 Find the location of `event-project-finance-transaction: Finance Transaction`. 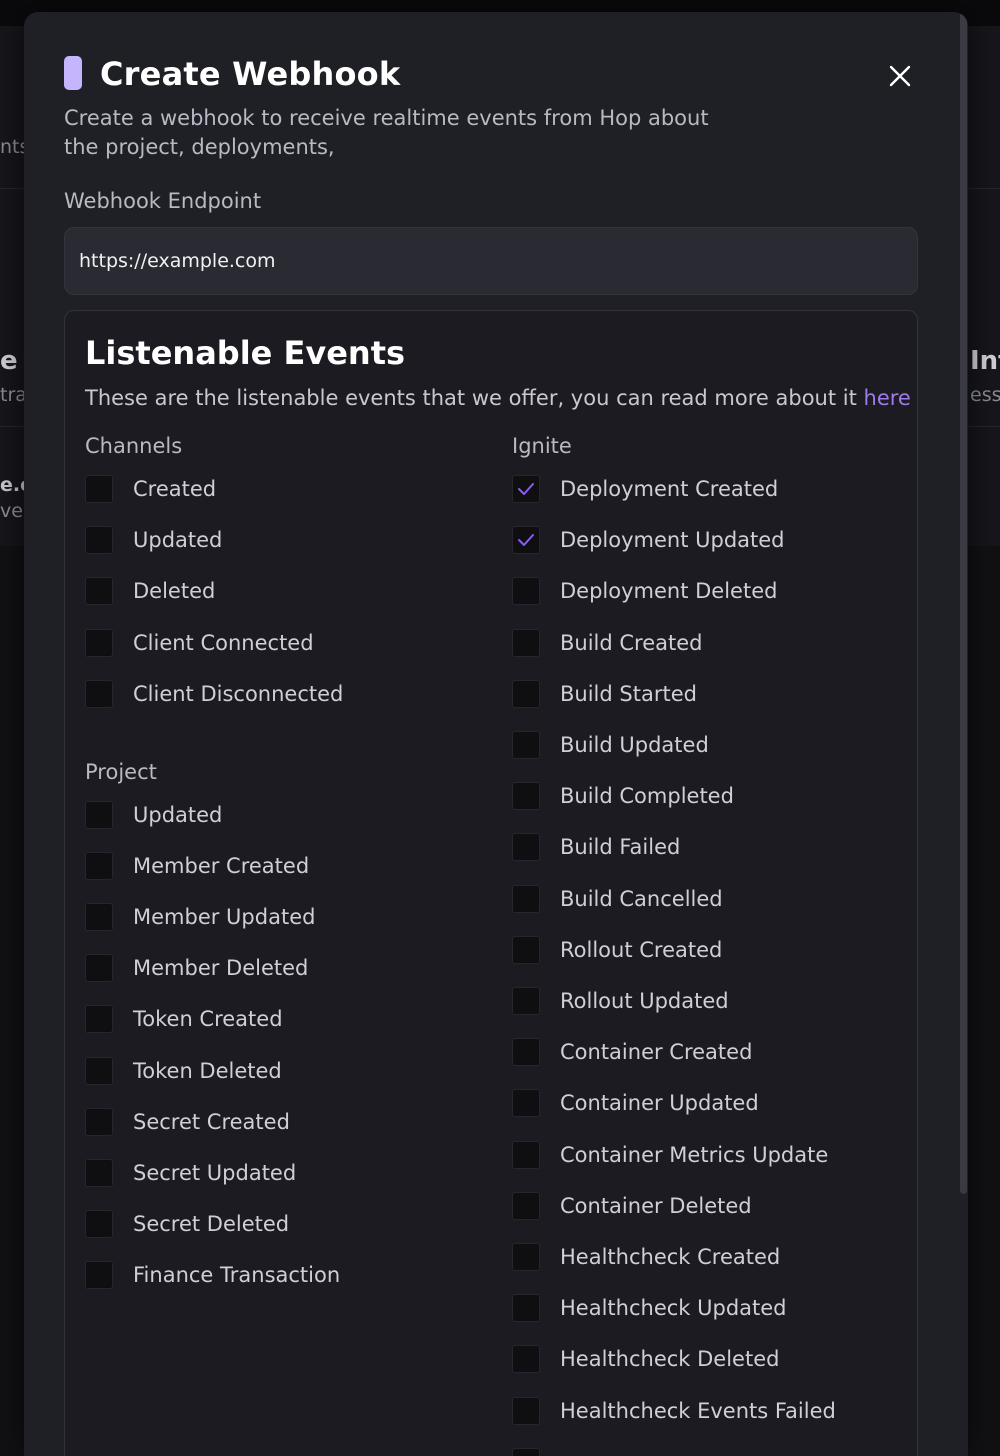

event-project-finance-transaction: Finance Transaction is located at coordinates (212, 1275).